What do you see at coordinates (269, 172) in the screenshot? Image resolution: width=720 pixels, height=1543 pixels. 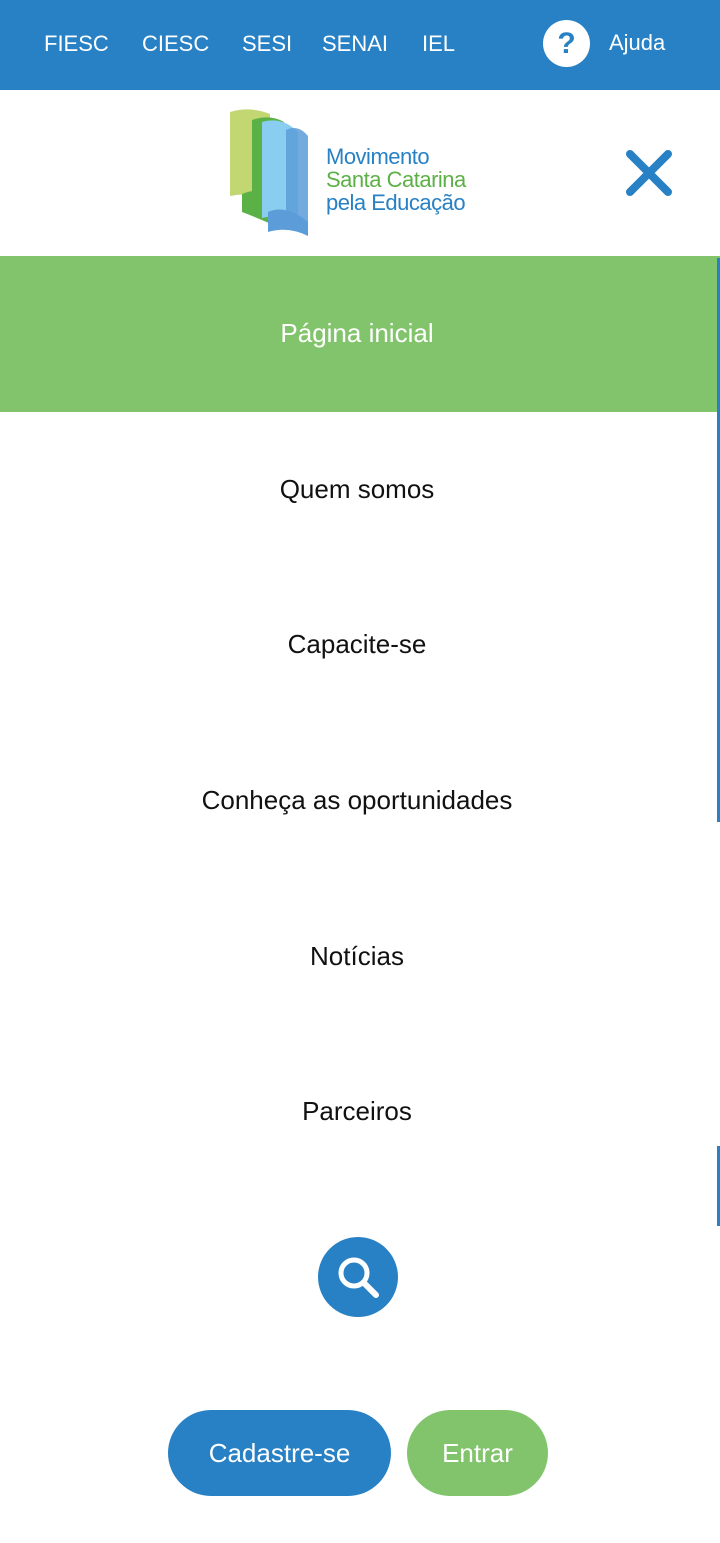 I see `logo-mark-icon` at bounding box center [269, 172].